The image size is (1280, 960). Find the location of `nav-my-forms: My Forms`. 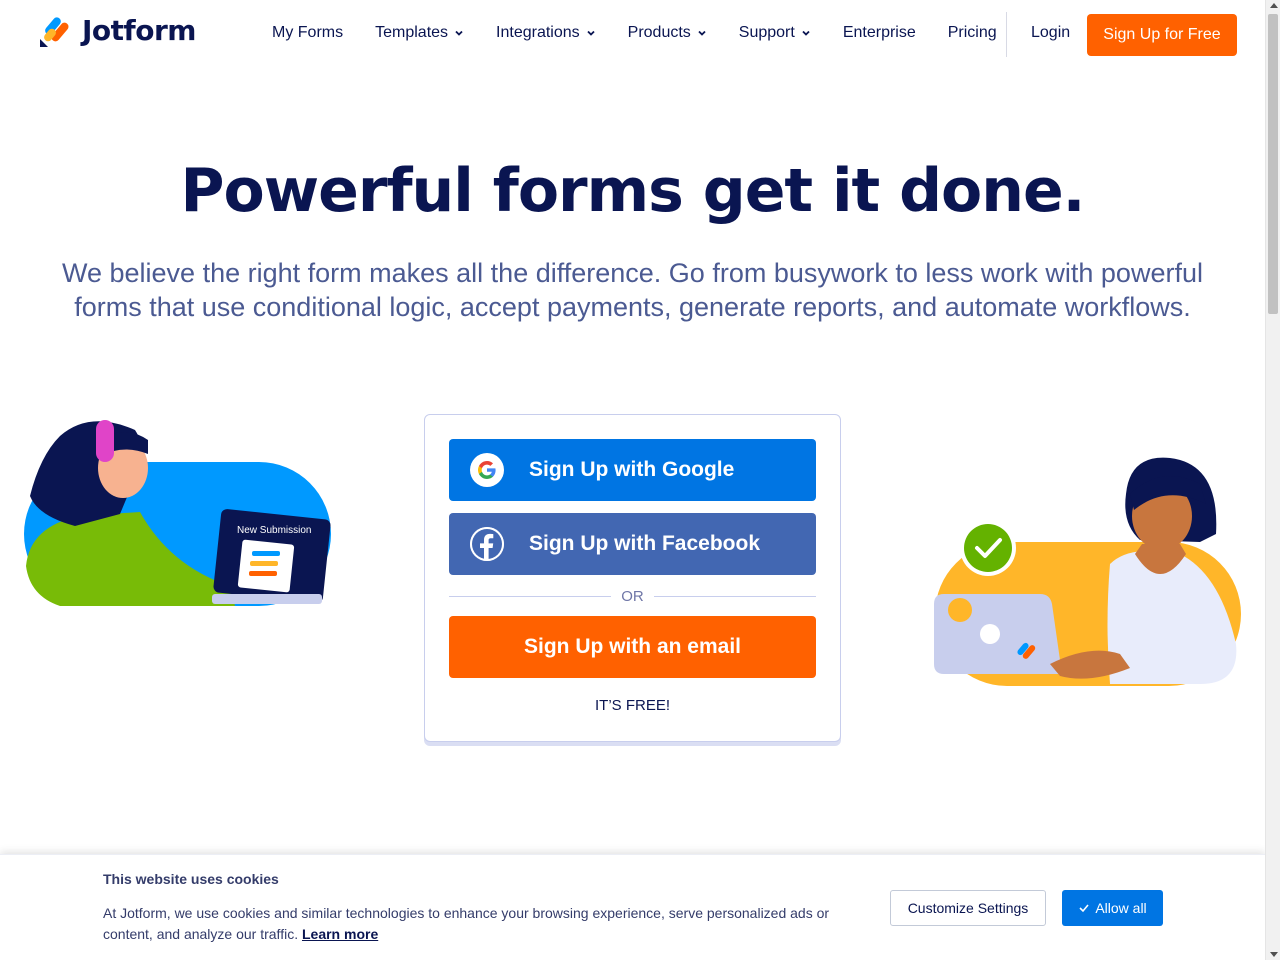

nav-my-forms: My Forms is located at coordinates (307, 33).